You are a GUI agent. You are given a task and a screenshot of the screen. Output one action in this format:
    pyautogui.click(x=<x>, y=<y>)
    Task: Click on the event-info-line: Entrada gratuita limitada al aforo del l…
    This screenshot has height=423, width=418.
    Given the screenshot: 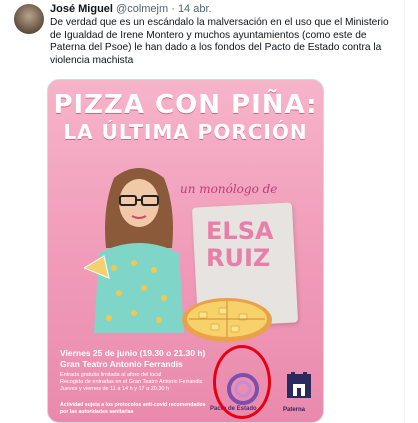 What is the action you would take?
    pyautogui.click(x=111, y=375)
    